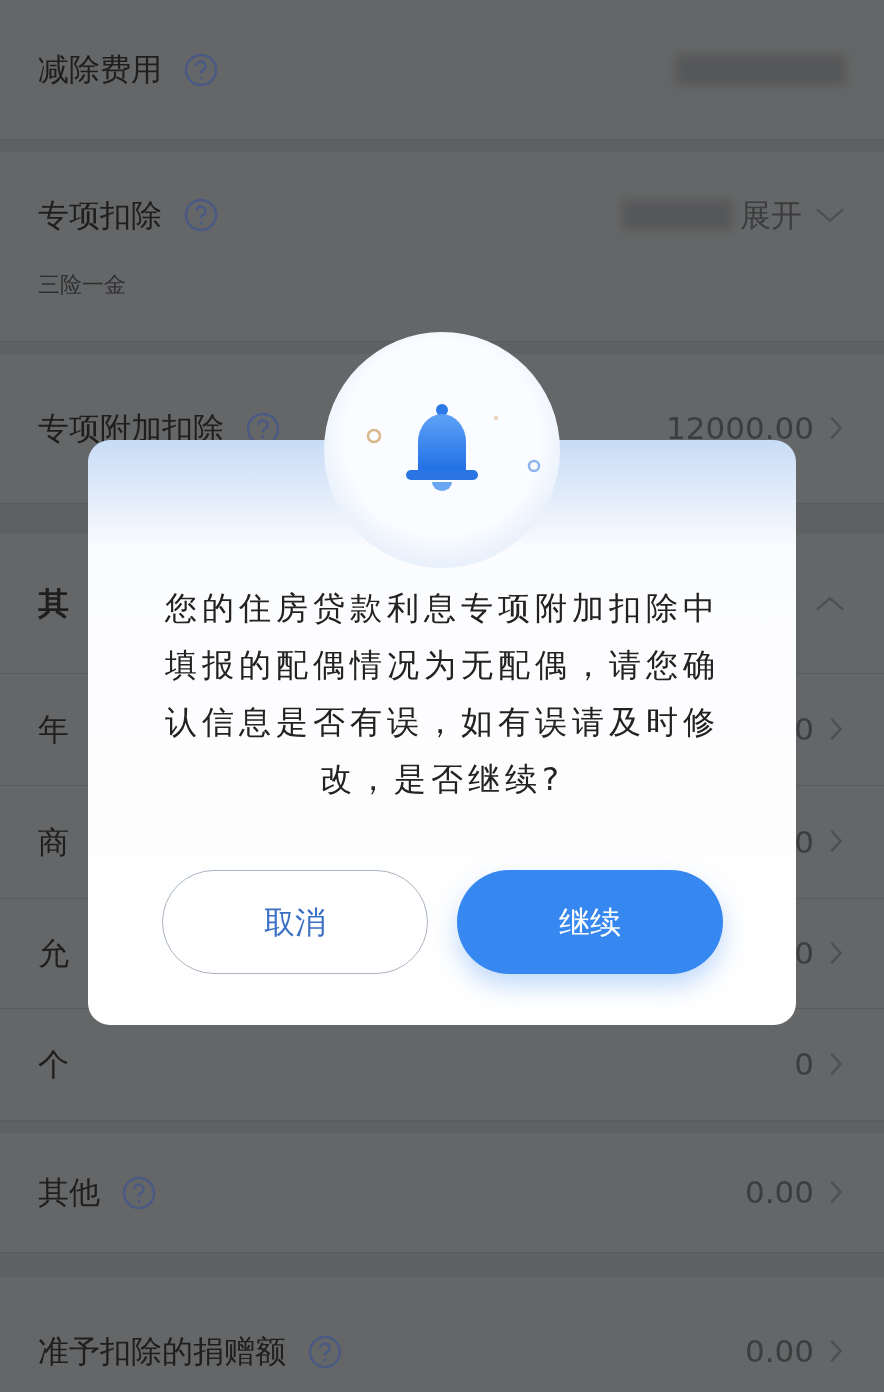  I want to click on row-label: 其他, so click(69, 1193).